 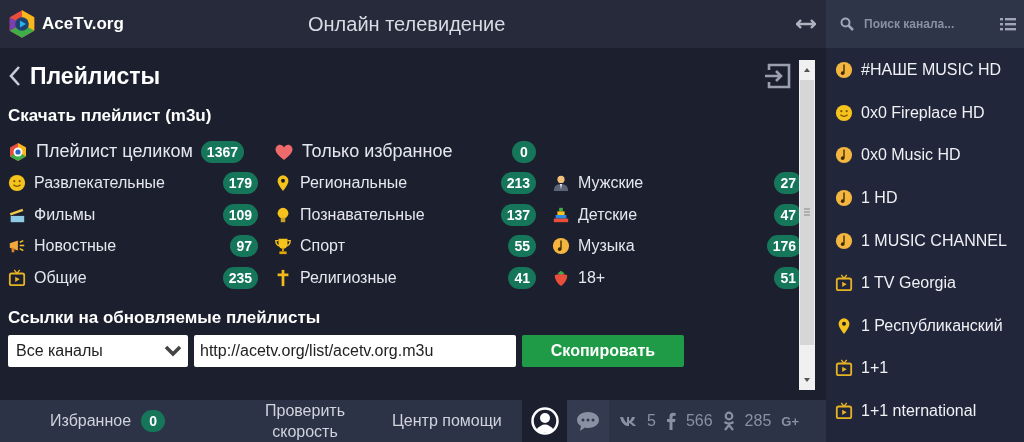 I want to click on section-heading: Ссылки на обновляемые плейлисты, so click(x=165, y=317).